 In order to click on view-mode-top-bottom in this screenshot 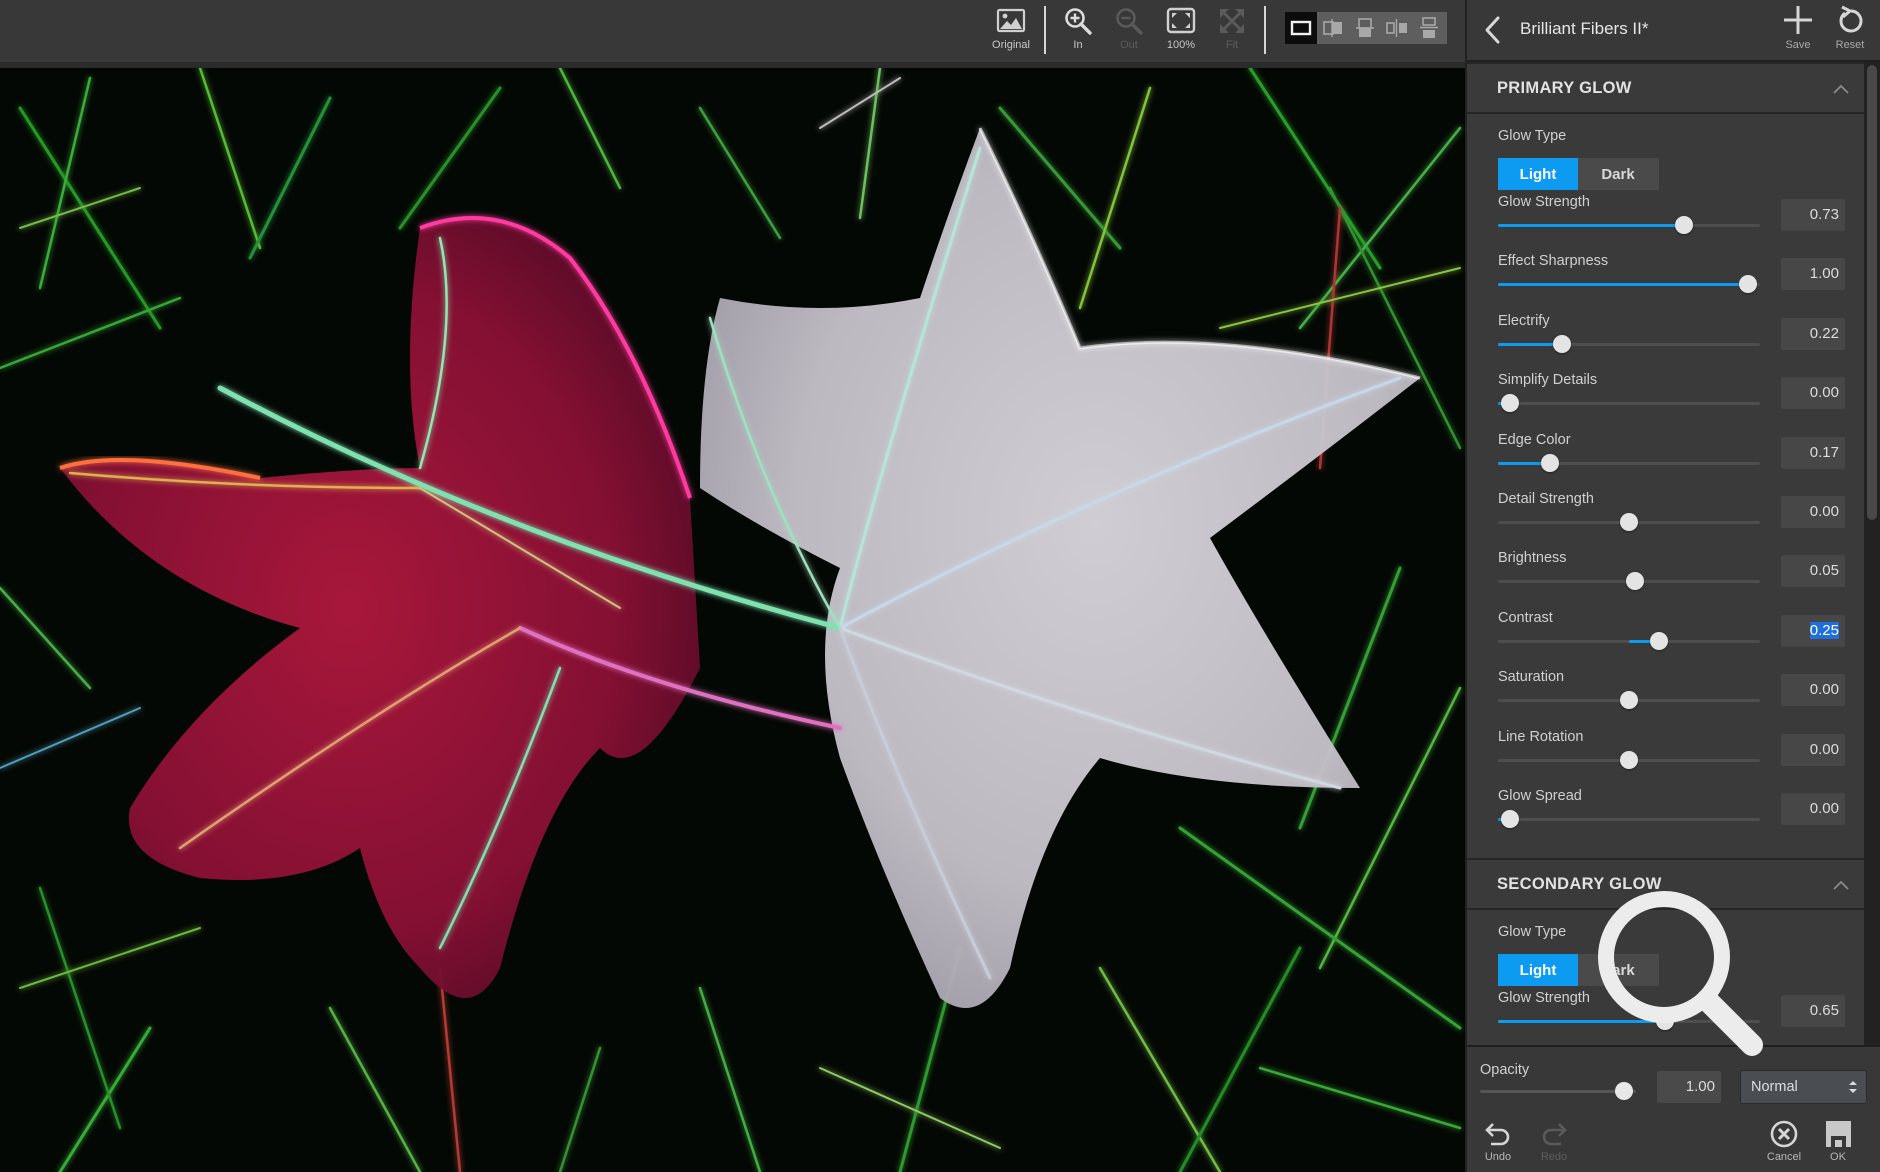, I will do `click(1429, 28)`.